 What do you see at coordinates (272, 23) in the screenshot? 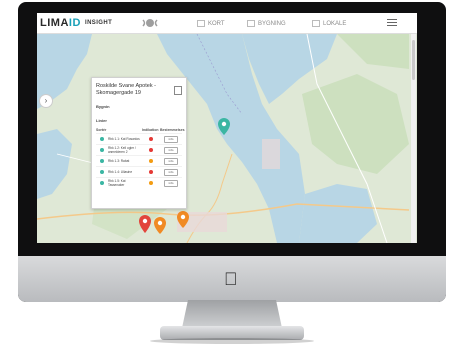
I see `nav-item-label: BYGNING` at bounding box center [272, 23].